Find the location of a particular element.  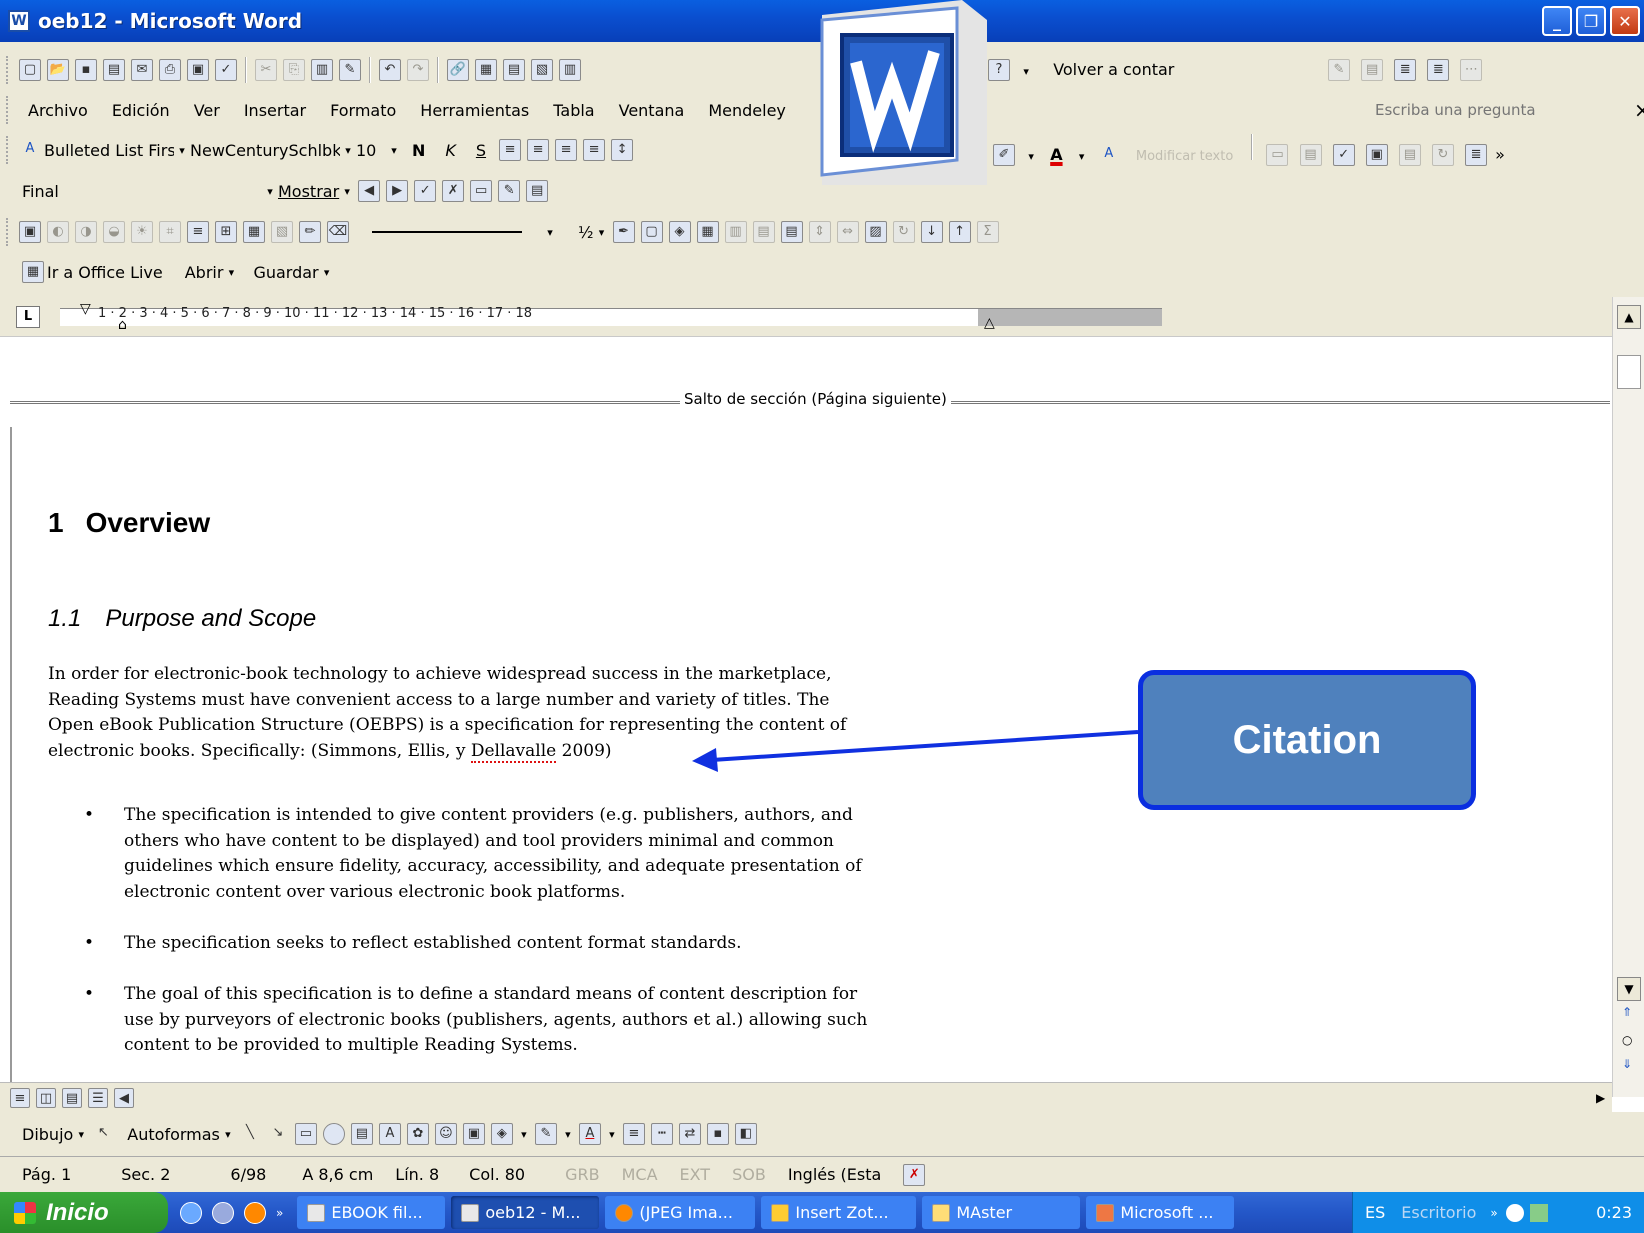

line-style-sample is located at coordinates (447, 232).